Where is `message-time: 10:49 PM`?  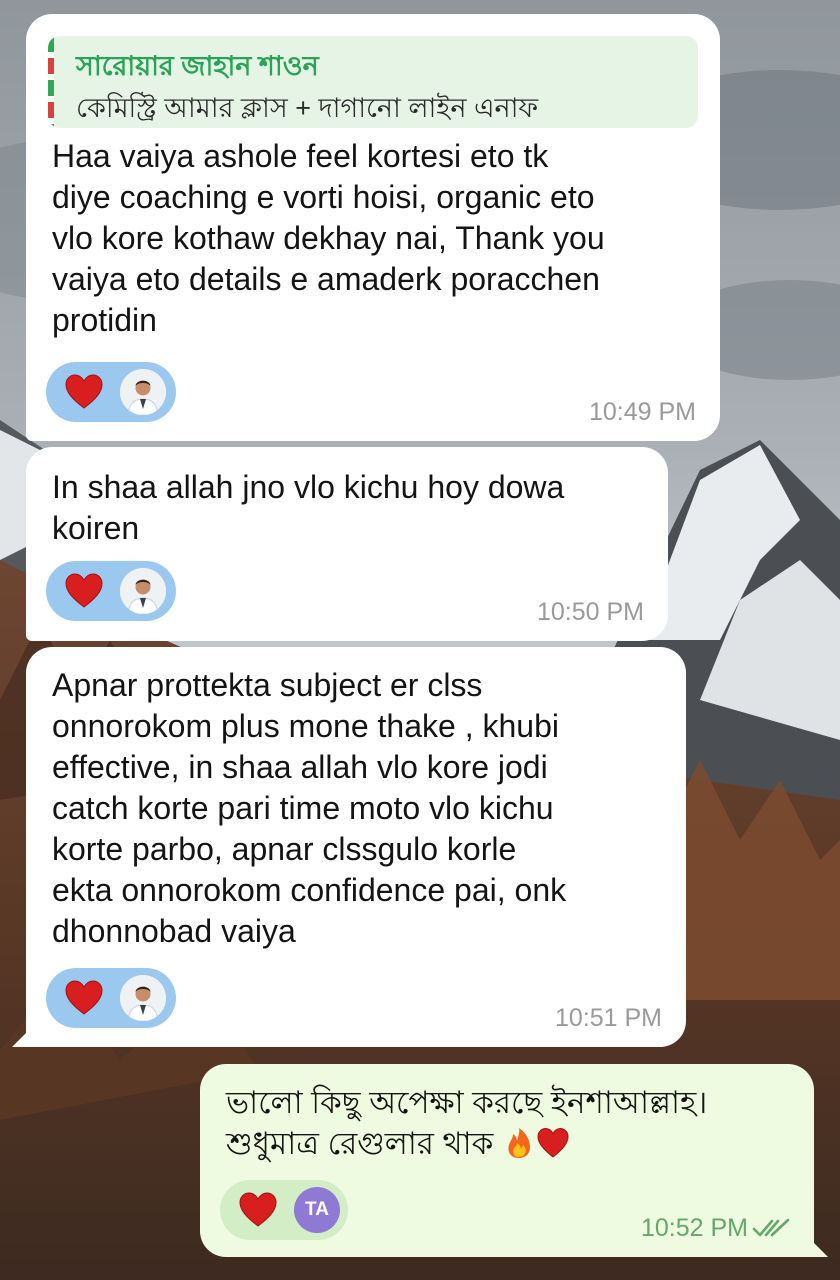 message-time: 10:49 PM is located at coordinates (642, 412).